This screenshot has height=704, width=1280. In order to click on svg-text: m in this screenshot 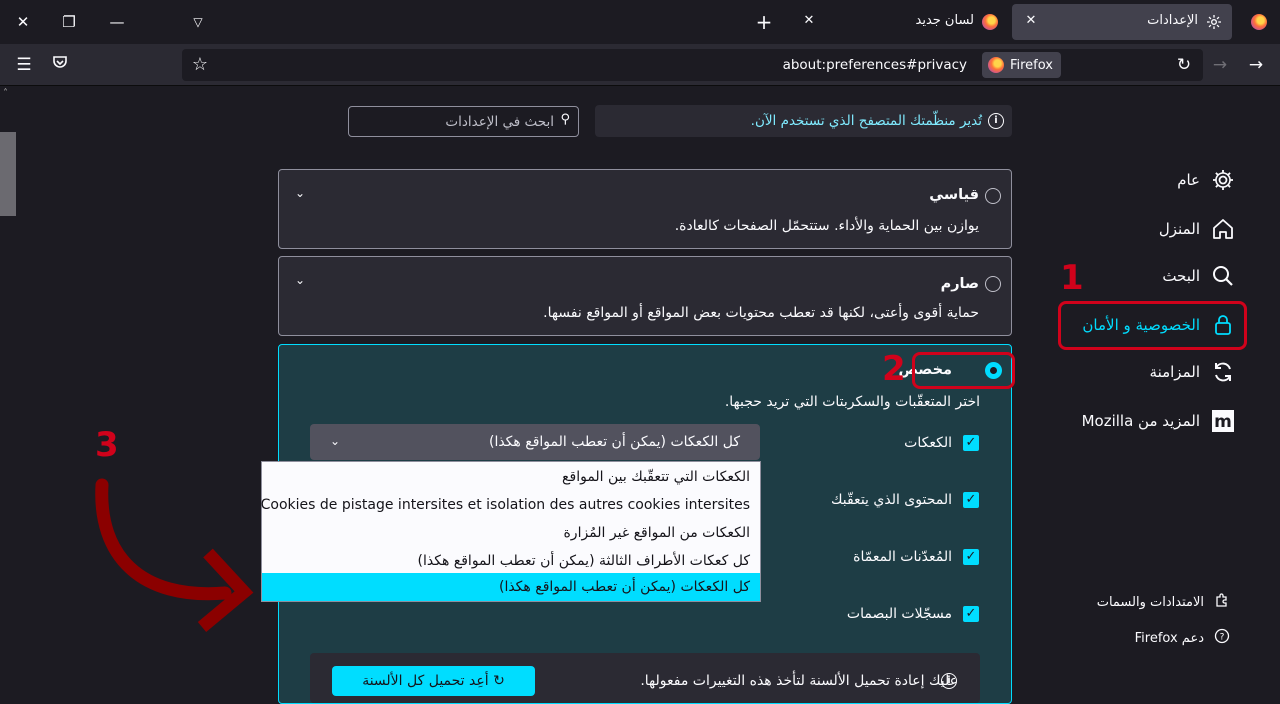, I will do `click(1223, 422)`.